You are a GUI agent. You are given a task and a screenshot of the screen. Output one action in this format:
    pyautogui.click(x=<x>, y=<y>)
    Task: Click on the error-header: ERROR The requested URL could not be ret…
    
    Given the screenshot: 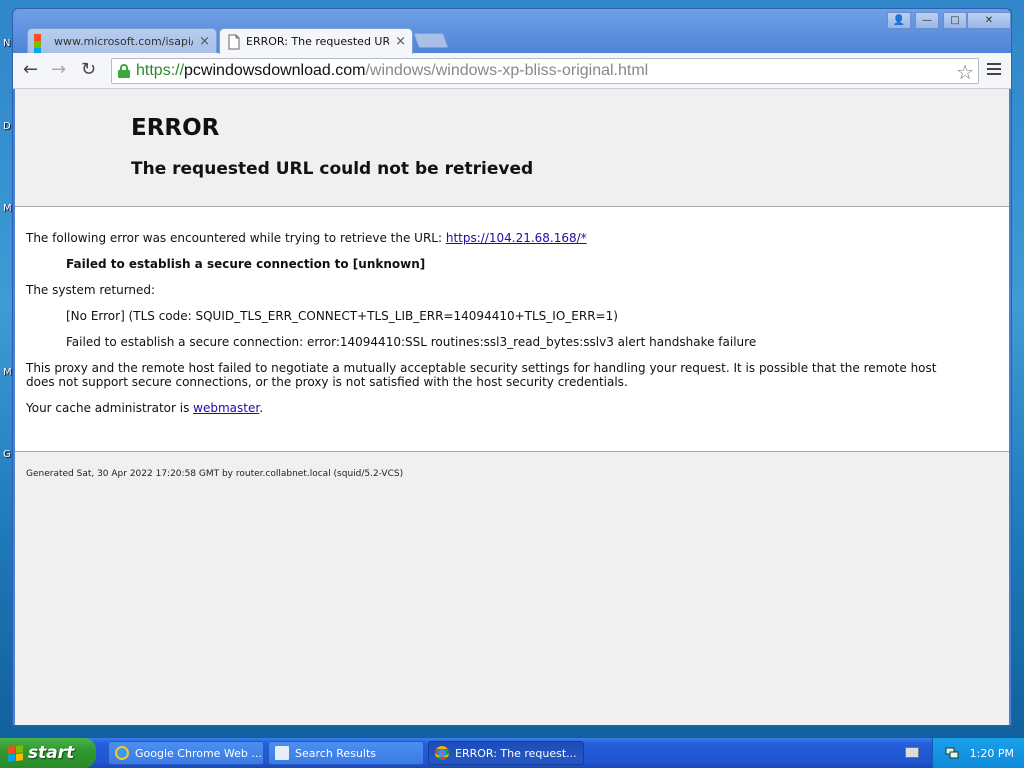 What is the action you would take?
    pyautogui.click(x=512, y=148)
    